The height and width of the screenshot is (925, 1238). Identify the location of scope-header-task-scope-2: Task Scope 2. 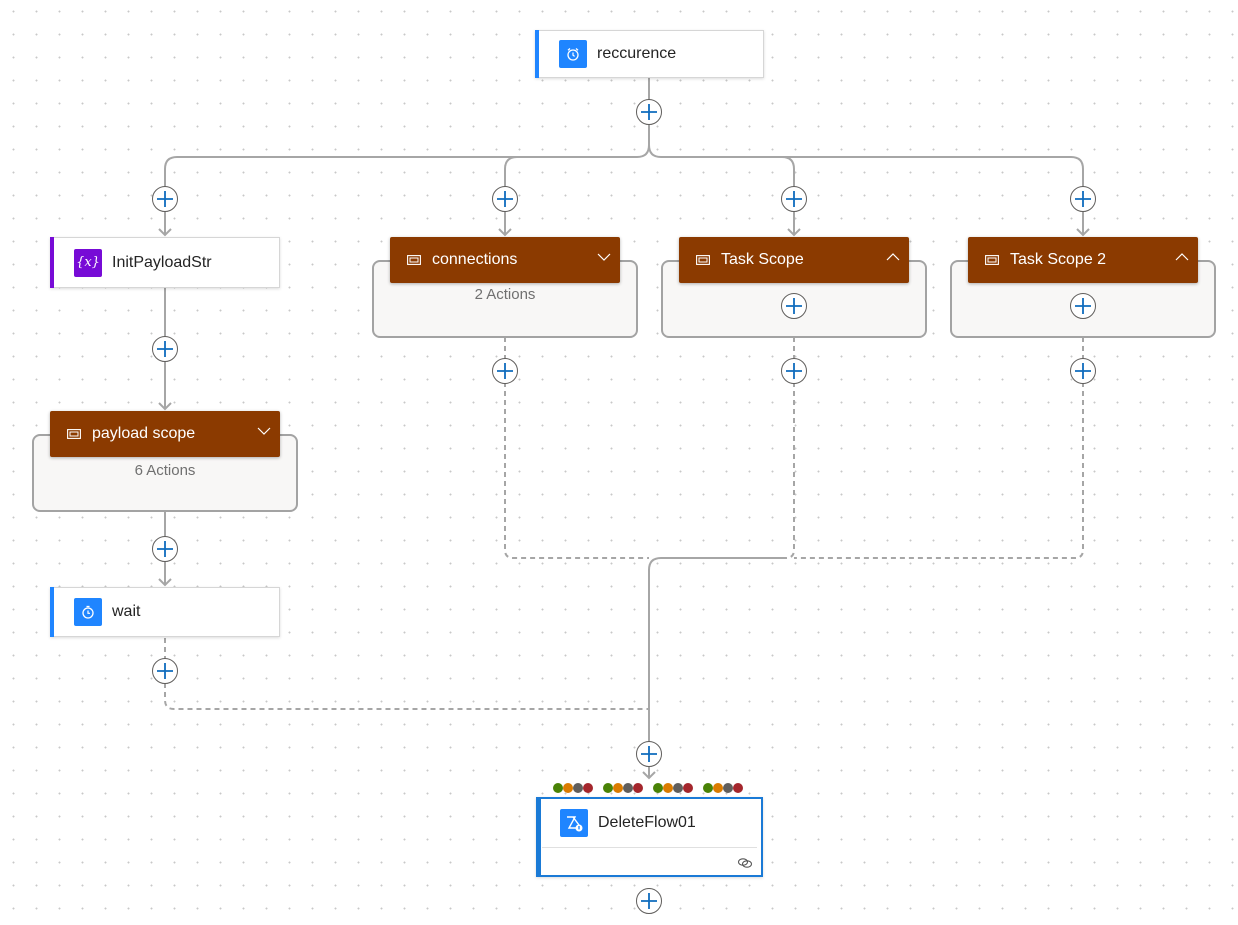
(1083, 260).